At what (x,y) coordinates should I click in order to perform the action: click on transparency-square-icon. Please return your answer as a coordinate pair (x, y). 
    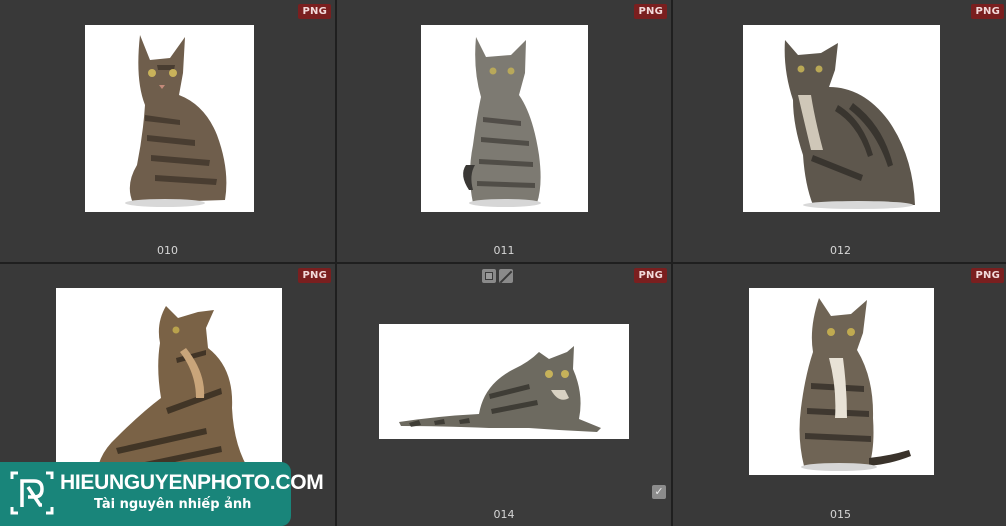
    Looking at the image, I should click on (489, 276).